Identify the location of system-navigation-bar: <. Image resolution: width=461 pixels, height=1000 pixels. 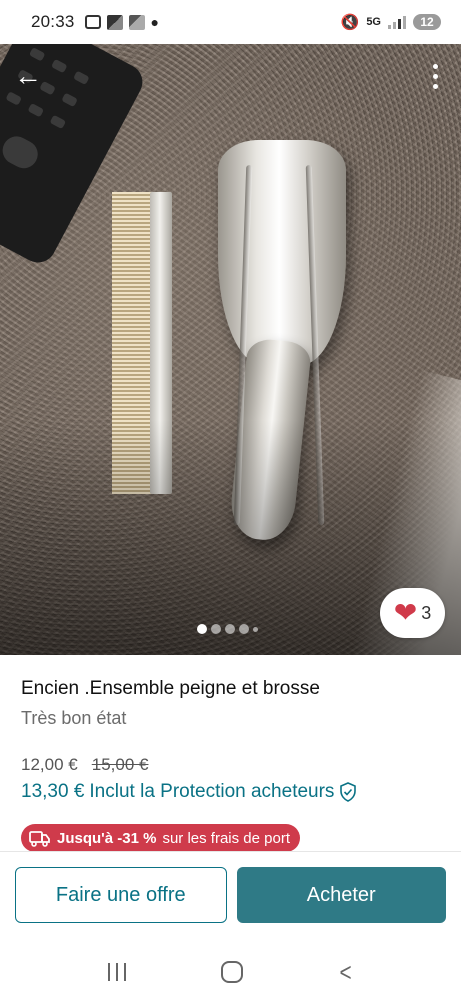
(230, 972).